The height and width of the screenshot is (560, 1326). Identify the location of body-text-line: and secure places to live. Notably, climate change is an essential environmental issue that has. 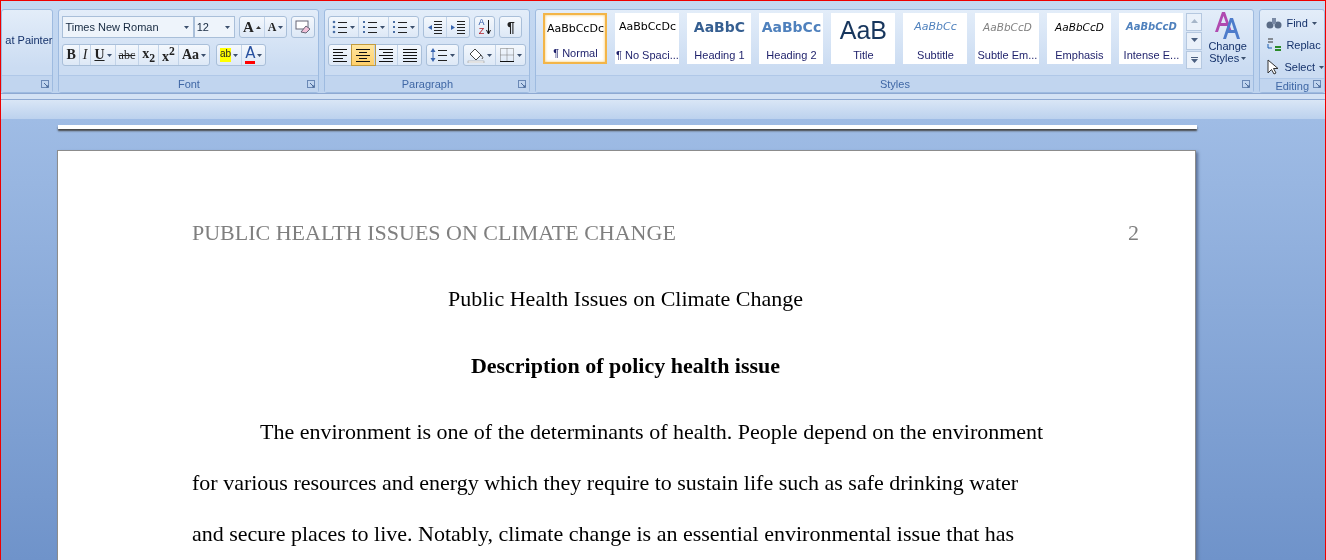
(604, 534).